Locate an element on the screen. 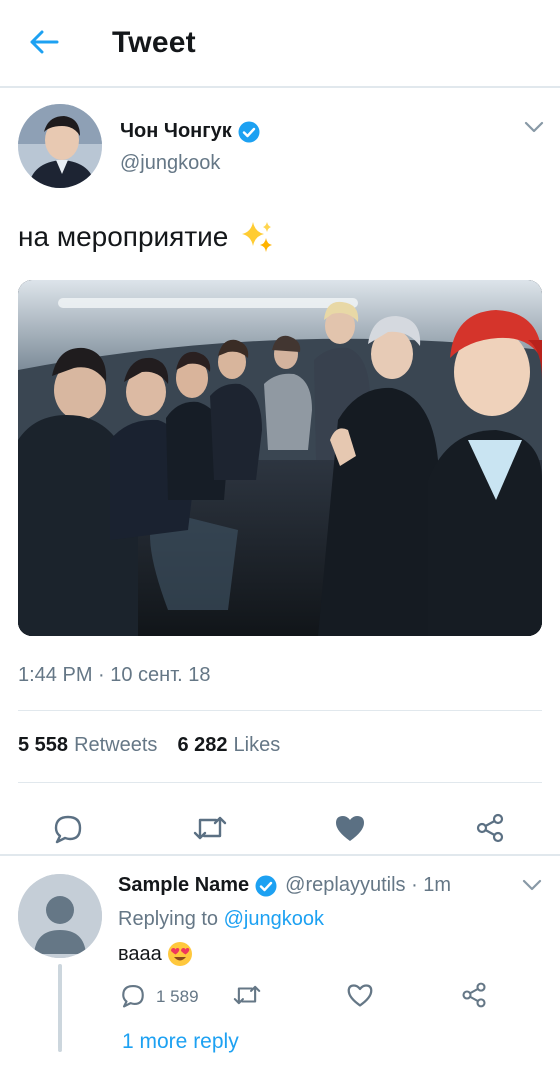  author-display-name: Чон Чонгук is located at coordinates (176, 131).